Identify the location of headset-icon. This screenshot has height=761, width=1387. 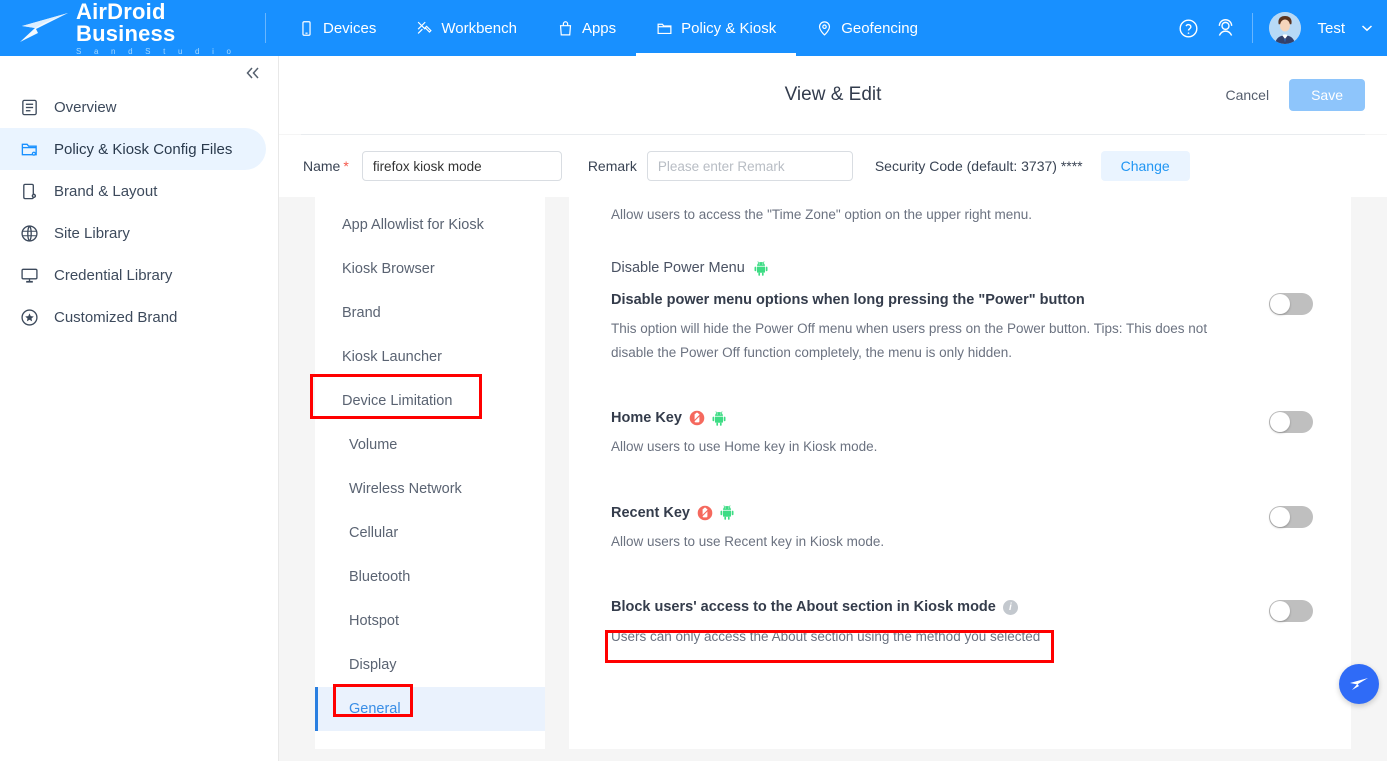
(1225, 28).